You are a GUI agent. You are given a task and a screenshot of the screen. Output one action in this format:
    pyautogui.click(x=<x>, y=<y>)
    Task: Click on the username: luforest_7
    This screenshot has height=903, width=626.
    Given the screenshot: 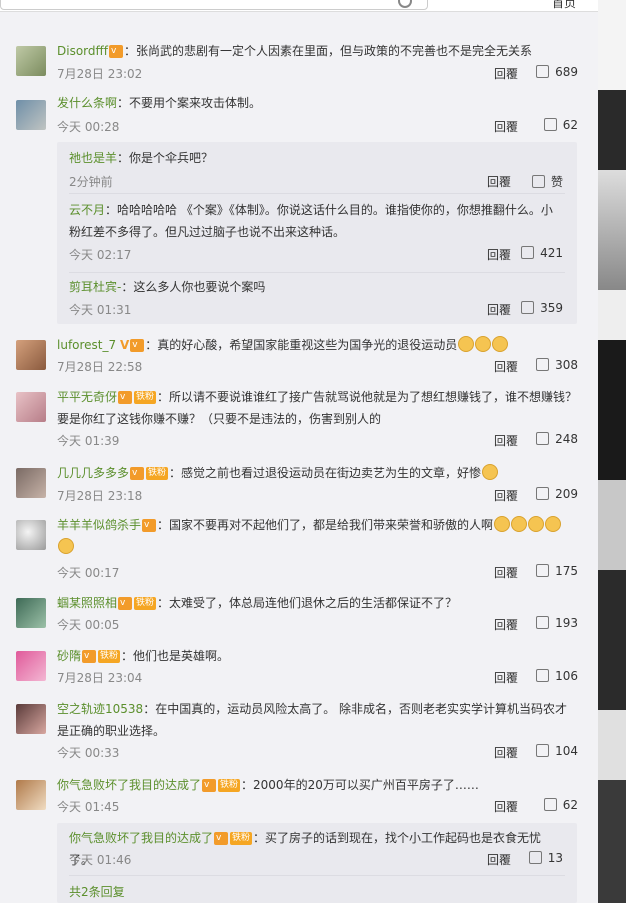 What is the action you would take?
    pyautogui.click(x=86, y=345)
    